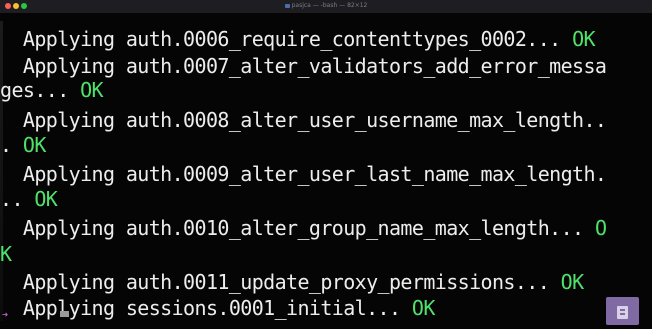  Describe the element at coordinates (17, 199) in the screenshot. I see `line-text: ..` at that location.